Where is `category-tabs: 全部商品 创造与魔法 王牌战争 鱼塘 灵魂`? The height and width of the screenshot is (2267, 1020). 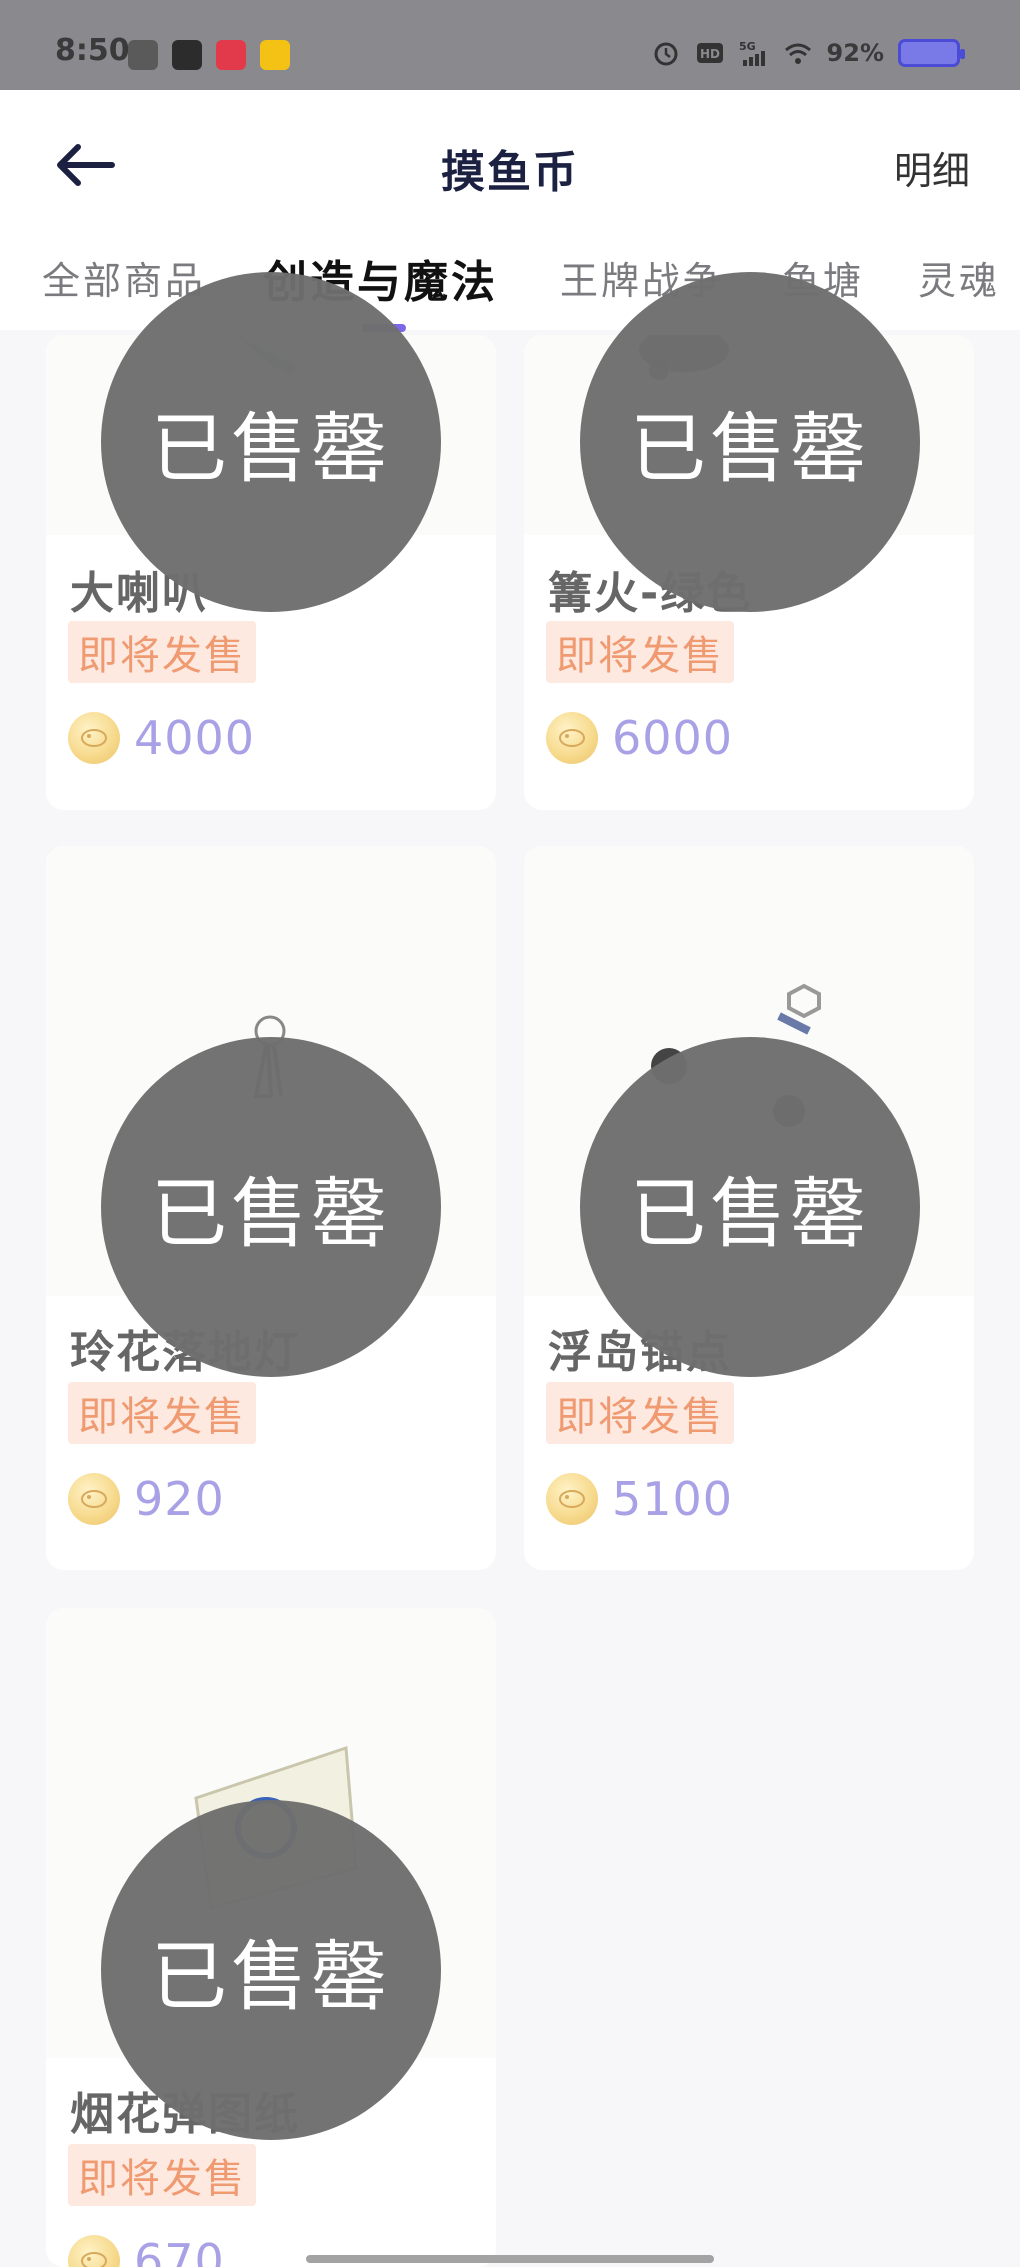 category-tabs: 全部商品 创造与魔法 王牌战争 鱼塘 灵魂 is located at coordinates (510, 285).